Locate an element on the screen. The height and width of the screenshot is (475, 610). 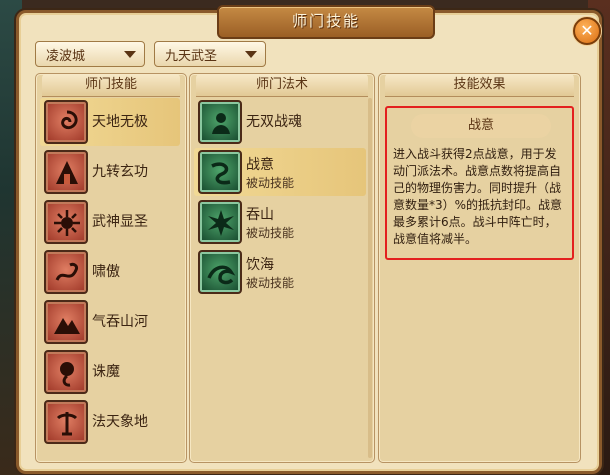
sunburst-icon is located at coordinates (66, 222).